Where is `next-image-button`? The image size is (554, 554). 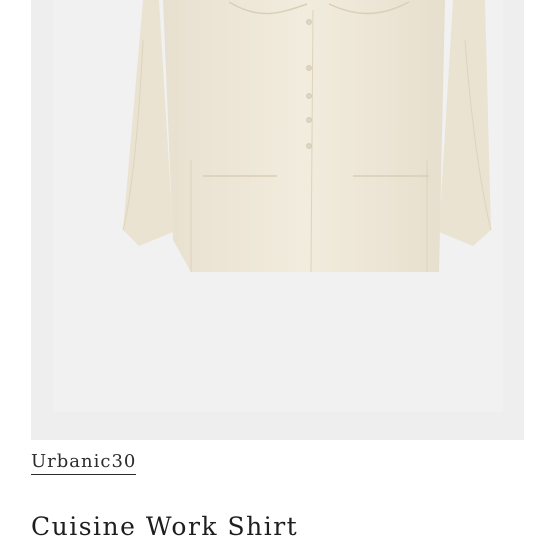 next-image-button is located at coordinates (520, 97).